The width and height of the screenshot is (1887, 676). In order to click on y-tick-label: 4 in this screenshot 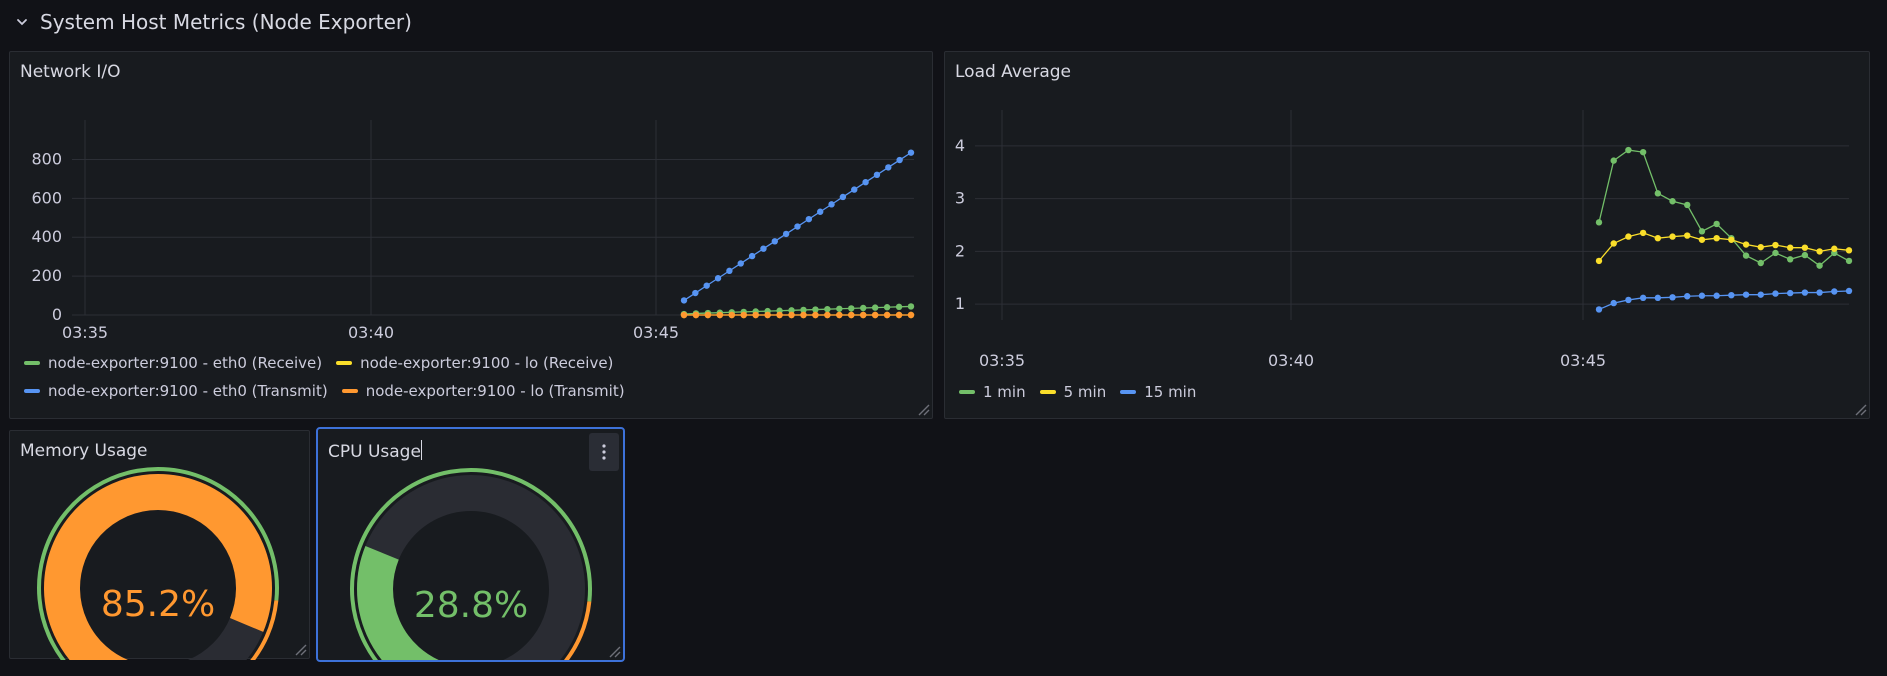, I will do `click(960, 145)`.